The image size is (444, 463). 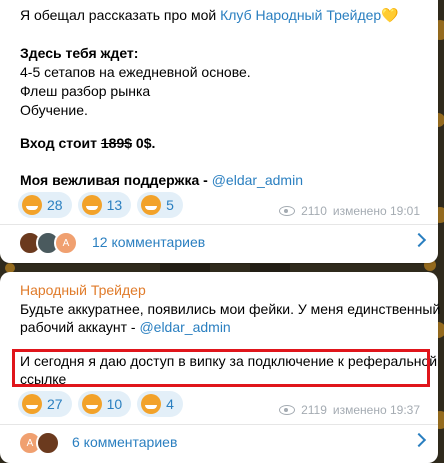 What do you see at coordinates (114, 205) in the screenshot?
I see `reaction-count: 13` at bounding box center [114, 205].